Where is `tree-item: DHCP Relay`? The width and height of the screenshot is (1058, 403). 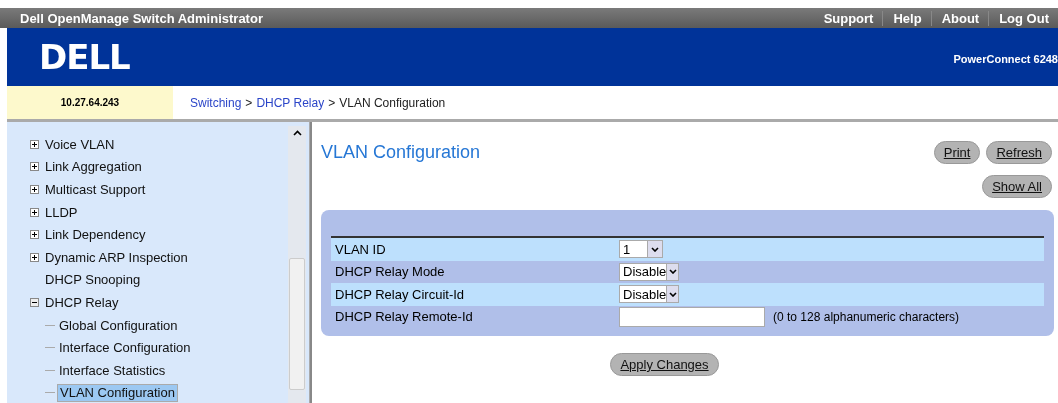 tree-item: DHCP Relay is located at coordinates (82, 302).